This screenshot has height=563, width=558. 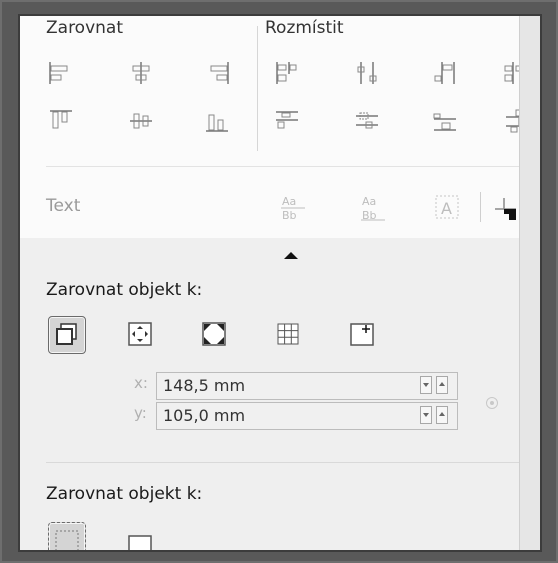 I want to click on text-tools-separator, so click(x=480, y=207).